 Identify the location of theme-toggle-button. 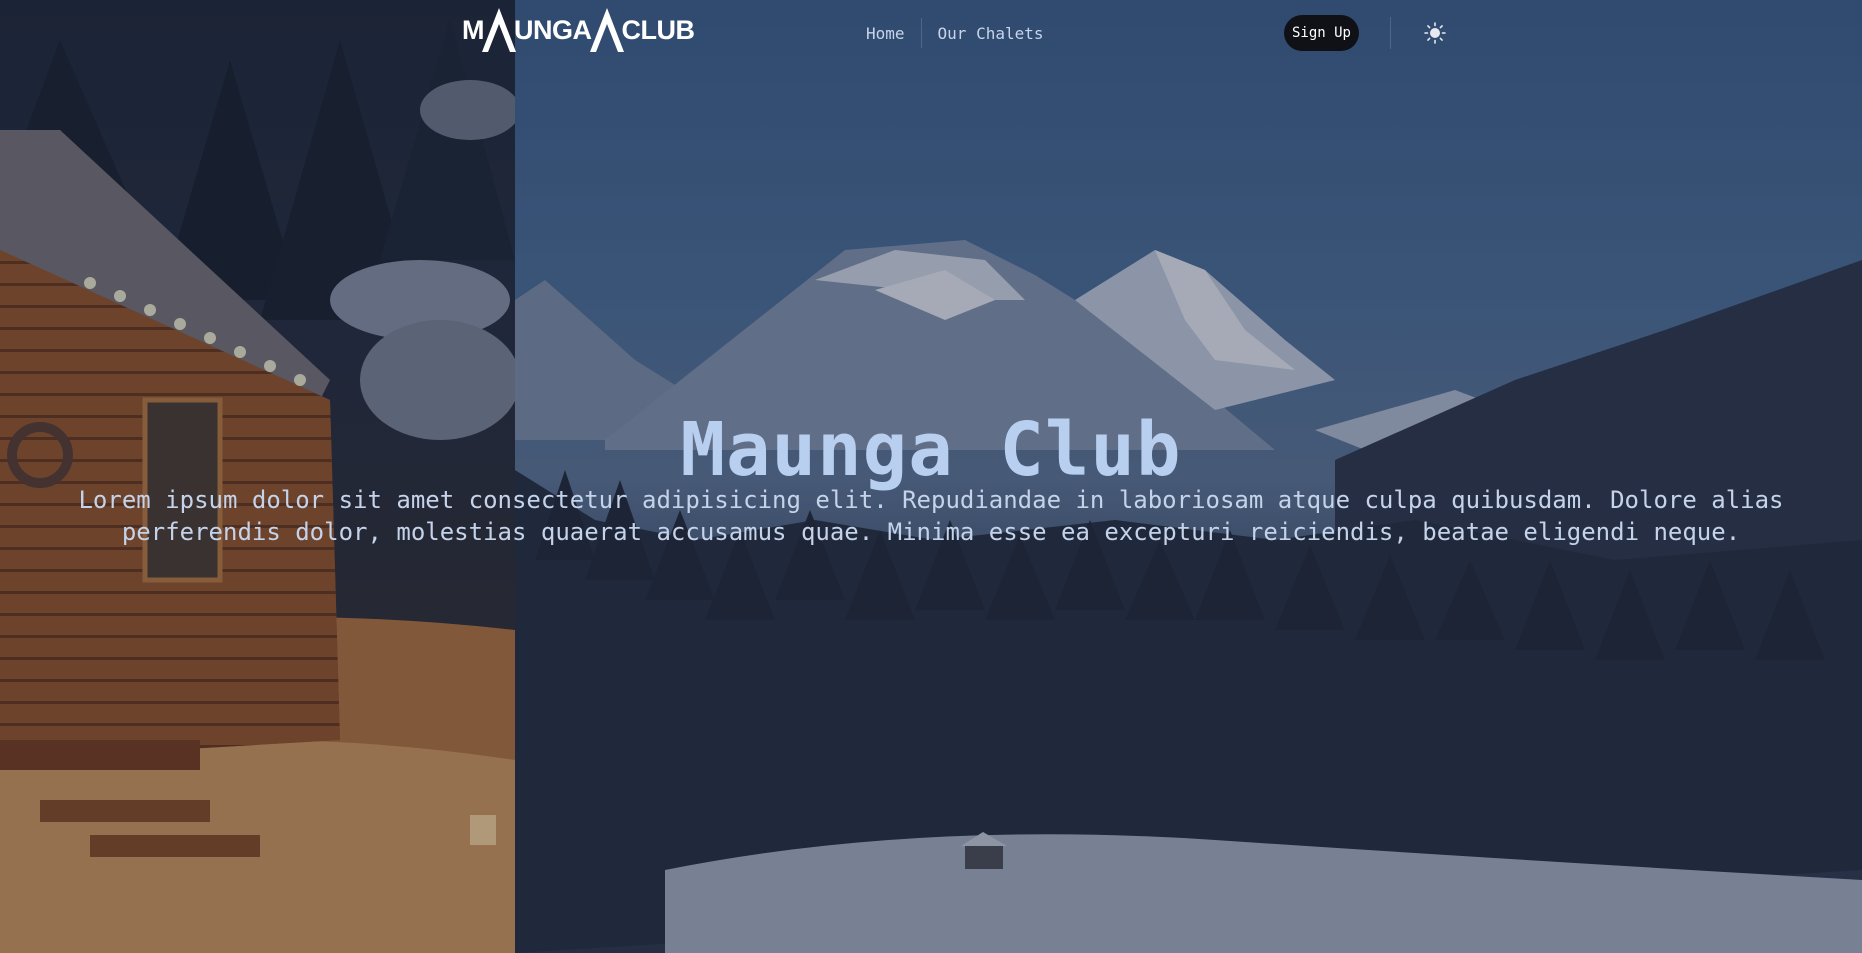
(1435, 33).